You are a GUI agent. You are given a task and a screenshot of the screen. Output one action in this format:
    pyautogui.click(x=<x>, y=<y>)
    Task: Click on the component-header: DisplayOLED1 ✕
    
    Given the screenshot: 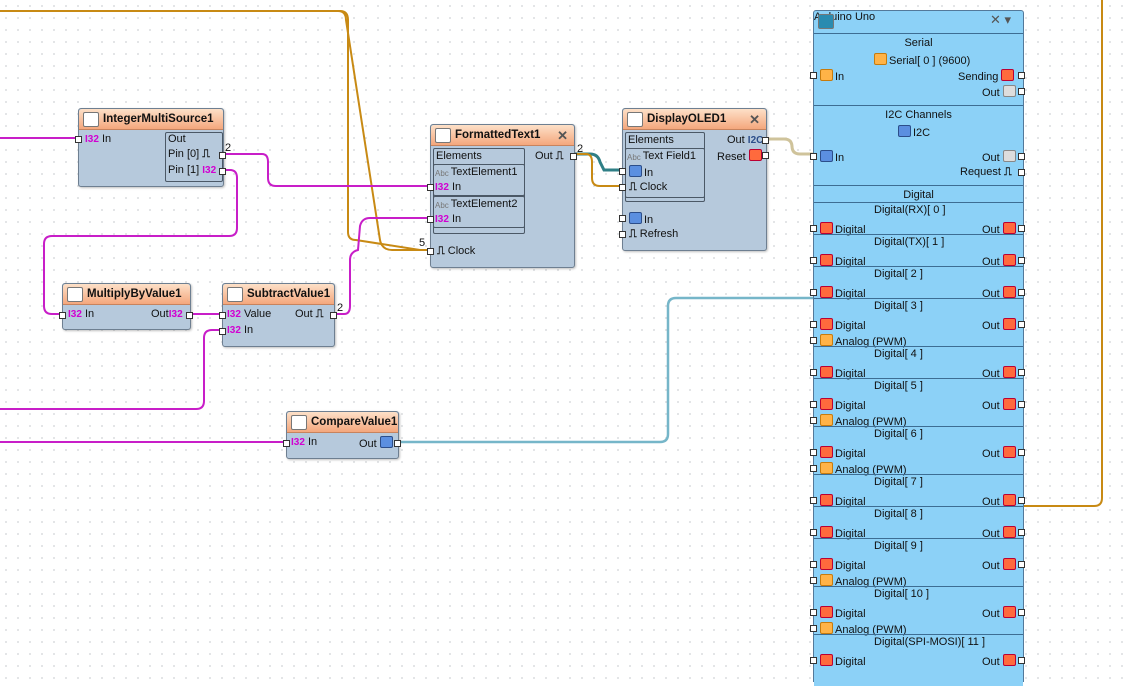 What is the action you would take?
    pyautogui.click(x=694, y=119)
    